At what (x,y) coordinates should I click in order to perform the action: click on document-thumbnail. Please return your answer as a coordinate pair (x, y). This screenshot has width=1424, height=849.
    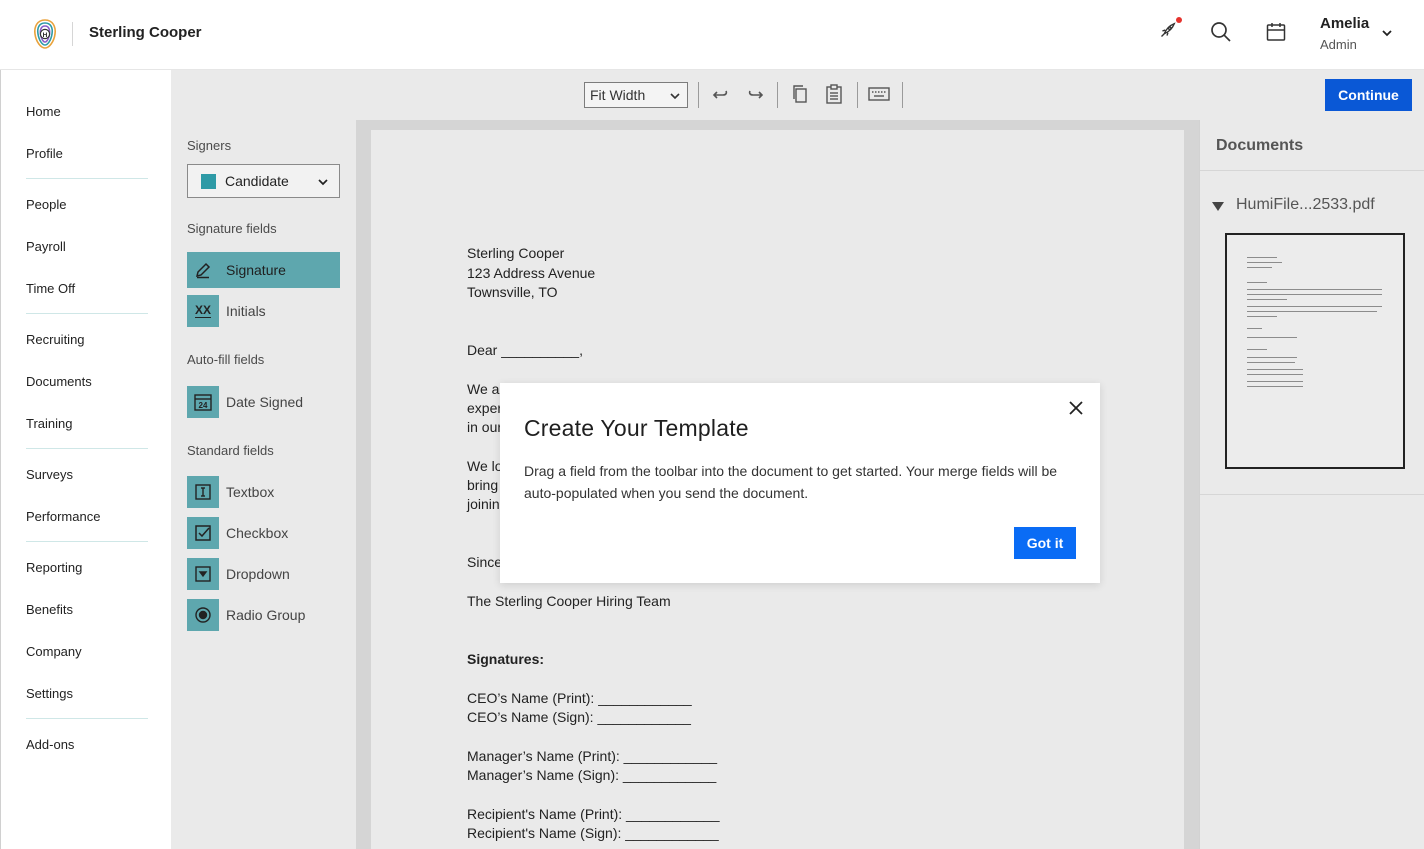
    Looking at the image, I should click on (1315, 351).